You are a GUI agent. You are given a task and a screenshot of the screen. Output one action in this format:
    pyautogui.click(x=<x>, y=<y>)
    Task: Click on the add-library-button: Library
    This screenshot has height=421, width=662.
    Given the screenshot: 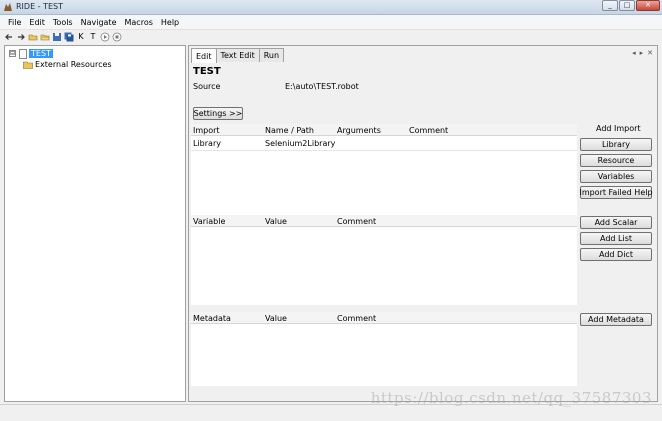 What is the action you would take?
    pyautogui.click(x=616, y=144)
    